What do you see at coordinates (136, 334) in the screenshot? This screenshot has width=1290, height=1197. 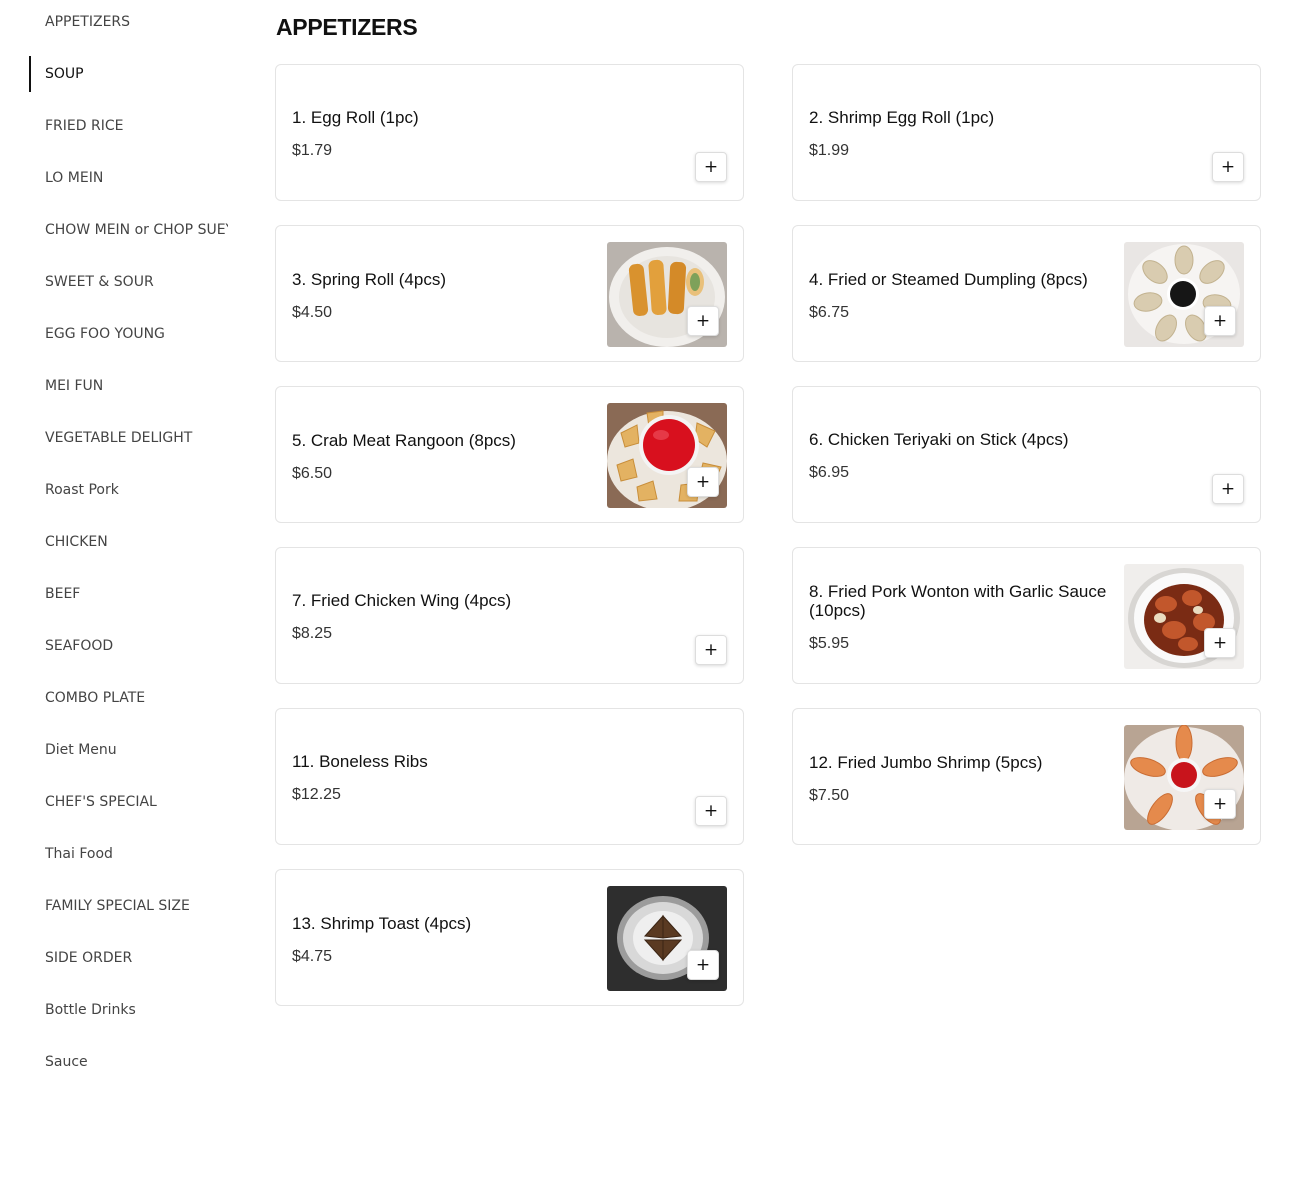 I see `sidebar-item-egg-foo-young: EGG FOO YOUNG` at bounding box center [136, 334].